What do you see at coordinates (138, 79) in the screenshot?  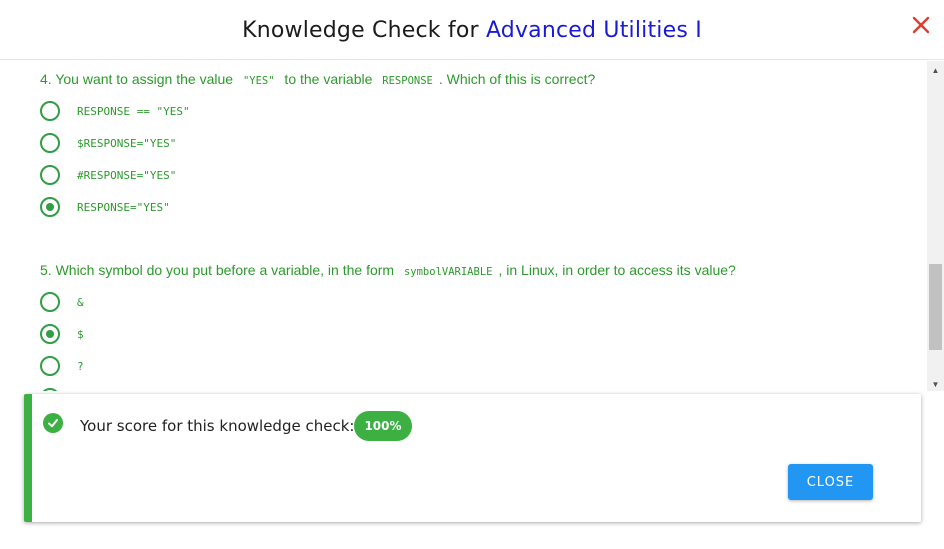 I see `question-text: 4. You want to assign the value` at bounding box center [138, 79].